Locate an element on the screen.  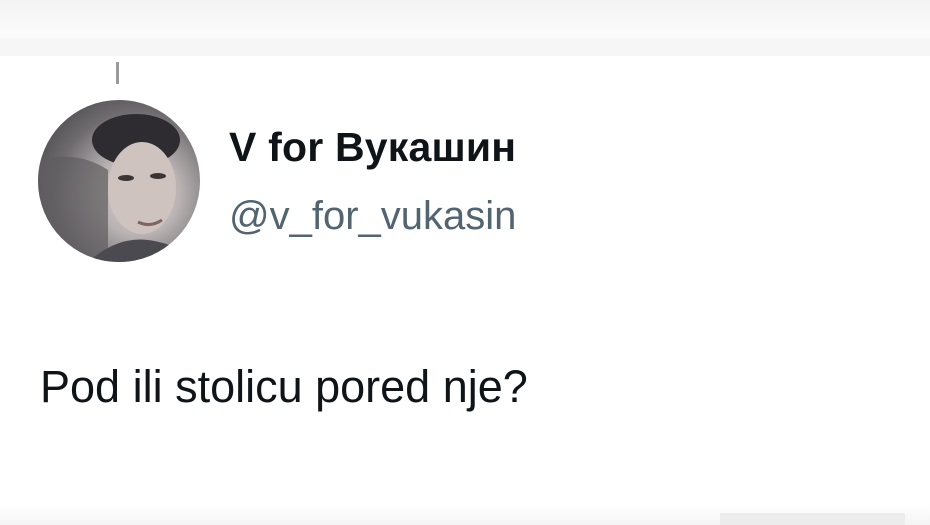
bottom-block is located at coordinates (812, 519).